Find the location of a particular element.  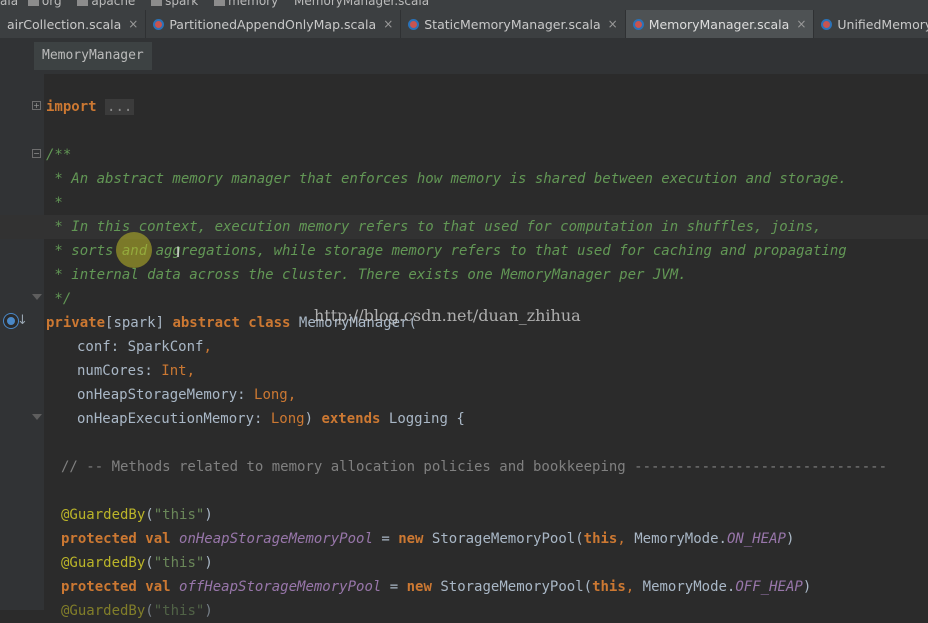

tab-staticmemorymanager: StaticMemoryManager.scala × is located at coordinates (513, 24).